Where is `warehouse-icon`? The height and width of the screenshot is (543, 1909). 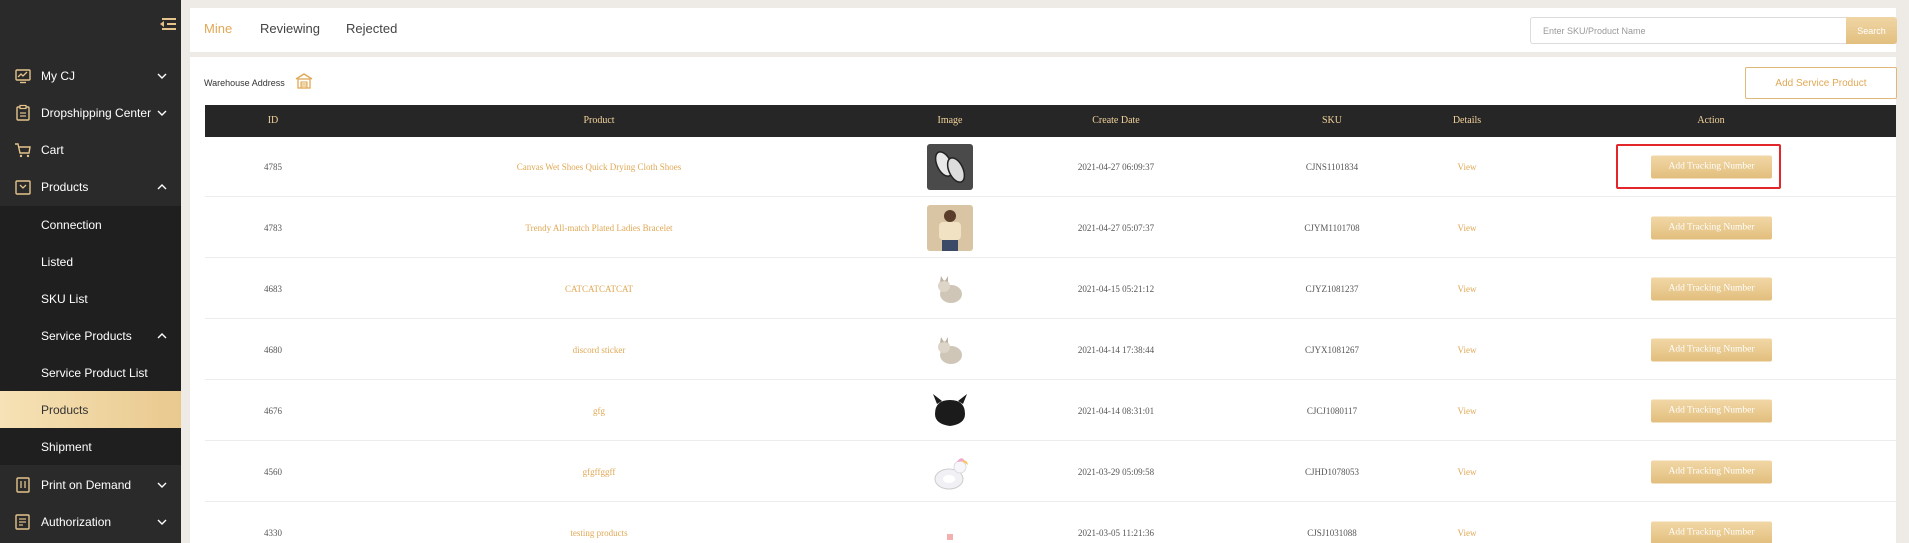 warehouse-icon is located at coordinates (304, 81).